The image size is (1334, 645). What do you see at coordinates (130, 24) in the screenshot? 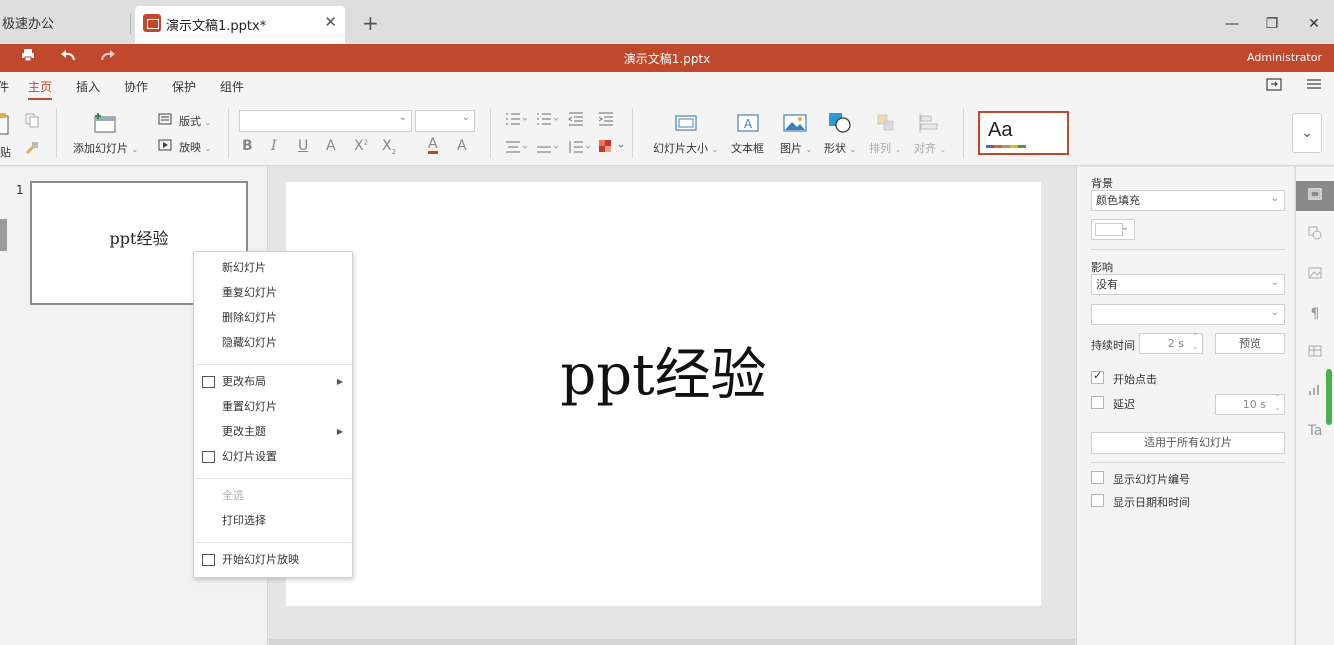
I see `tab-divider` at bounding box center [130, 24].